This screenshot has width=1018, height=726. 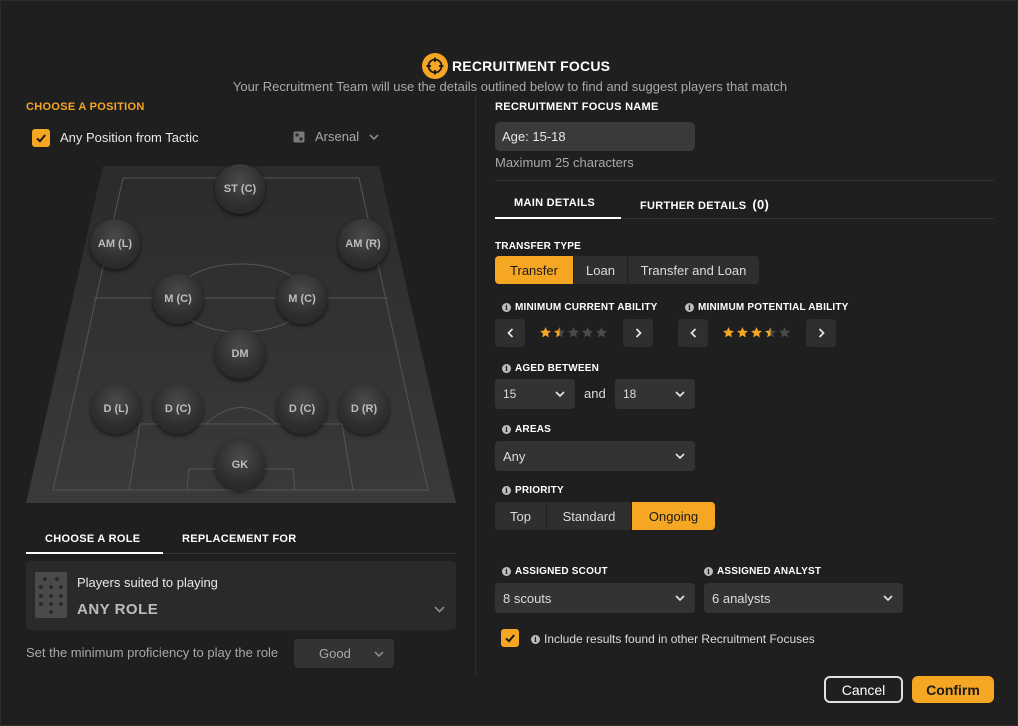 I want to click on any-position-label: Any Position from Tactic, so click(x=129, y=137).